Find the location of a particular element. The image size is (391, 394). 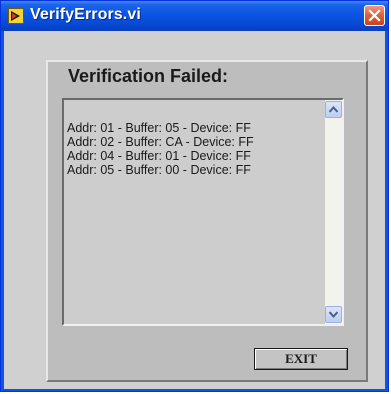

scroll-down-button is located at coordinates (333, 314).